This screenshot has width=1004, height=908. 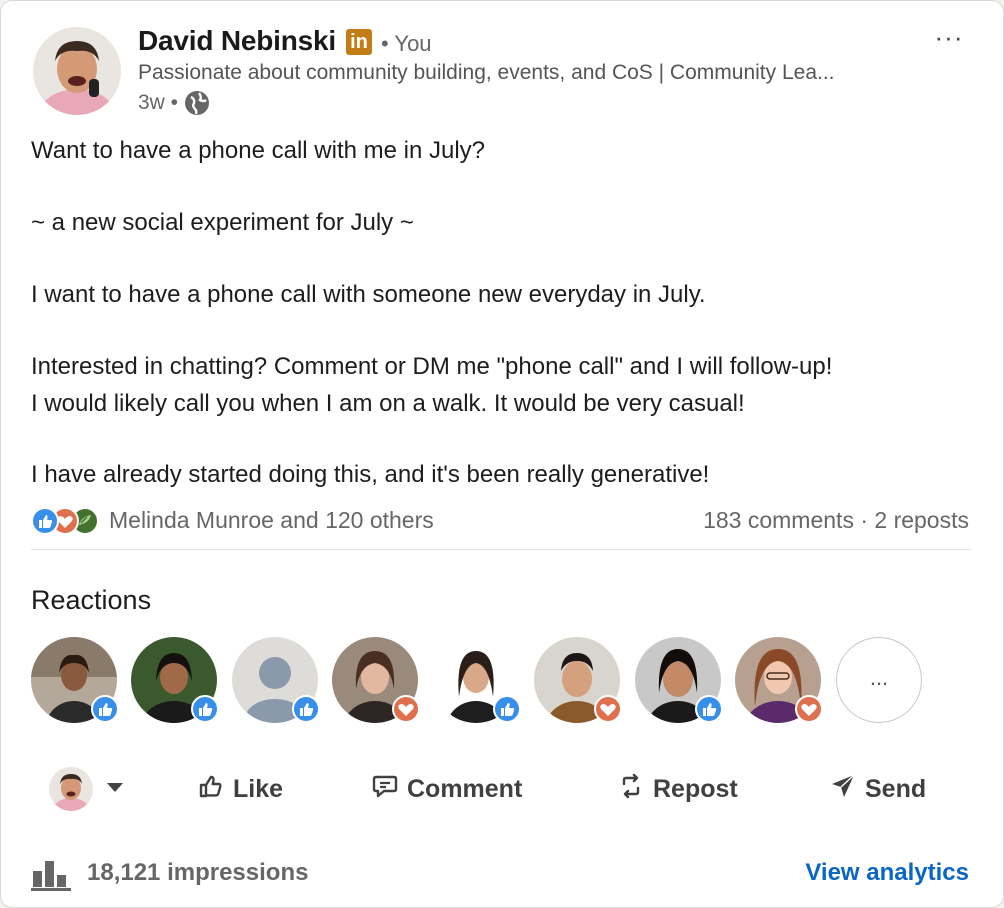 What do you see at coordinates (67, 521) in the screenshot?
I see `reaction-summary-icons` at bounding box center [67, 521].